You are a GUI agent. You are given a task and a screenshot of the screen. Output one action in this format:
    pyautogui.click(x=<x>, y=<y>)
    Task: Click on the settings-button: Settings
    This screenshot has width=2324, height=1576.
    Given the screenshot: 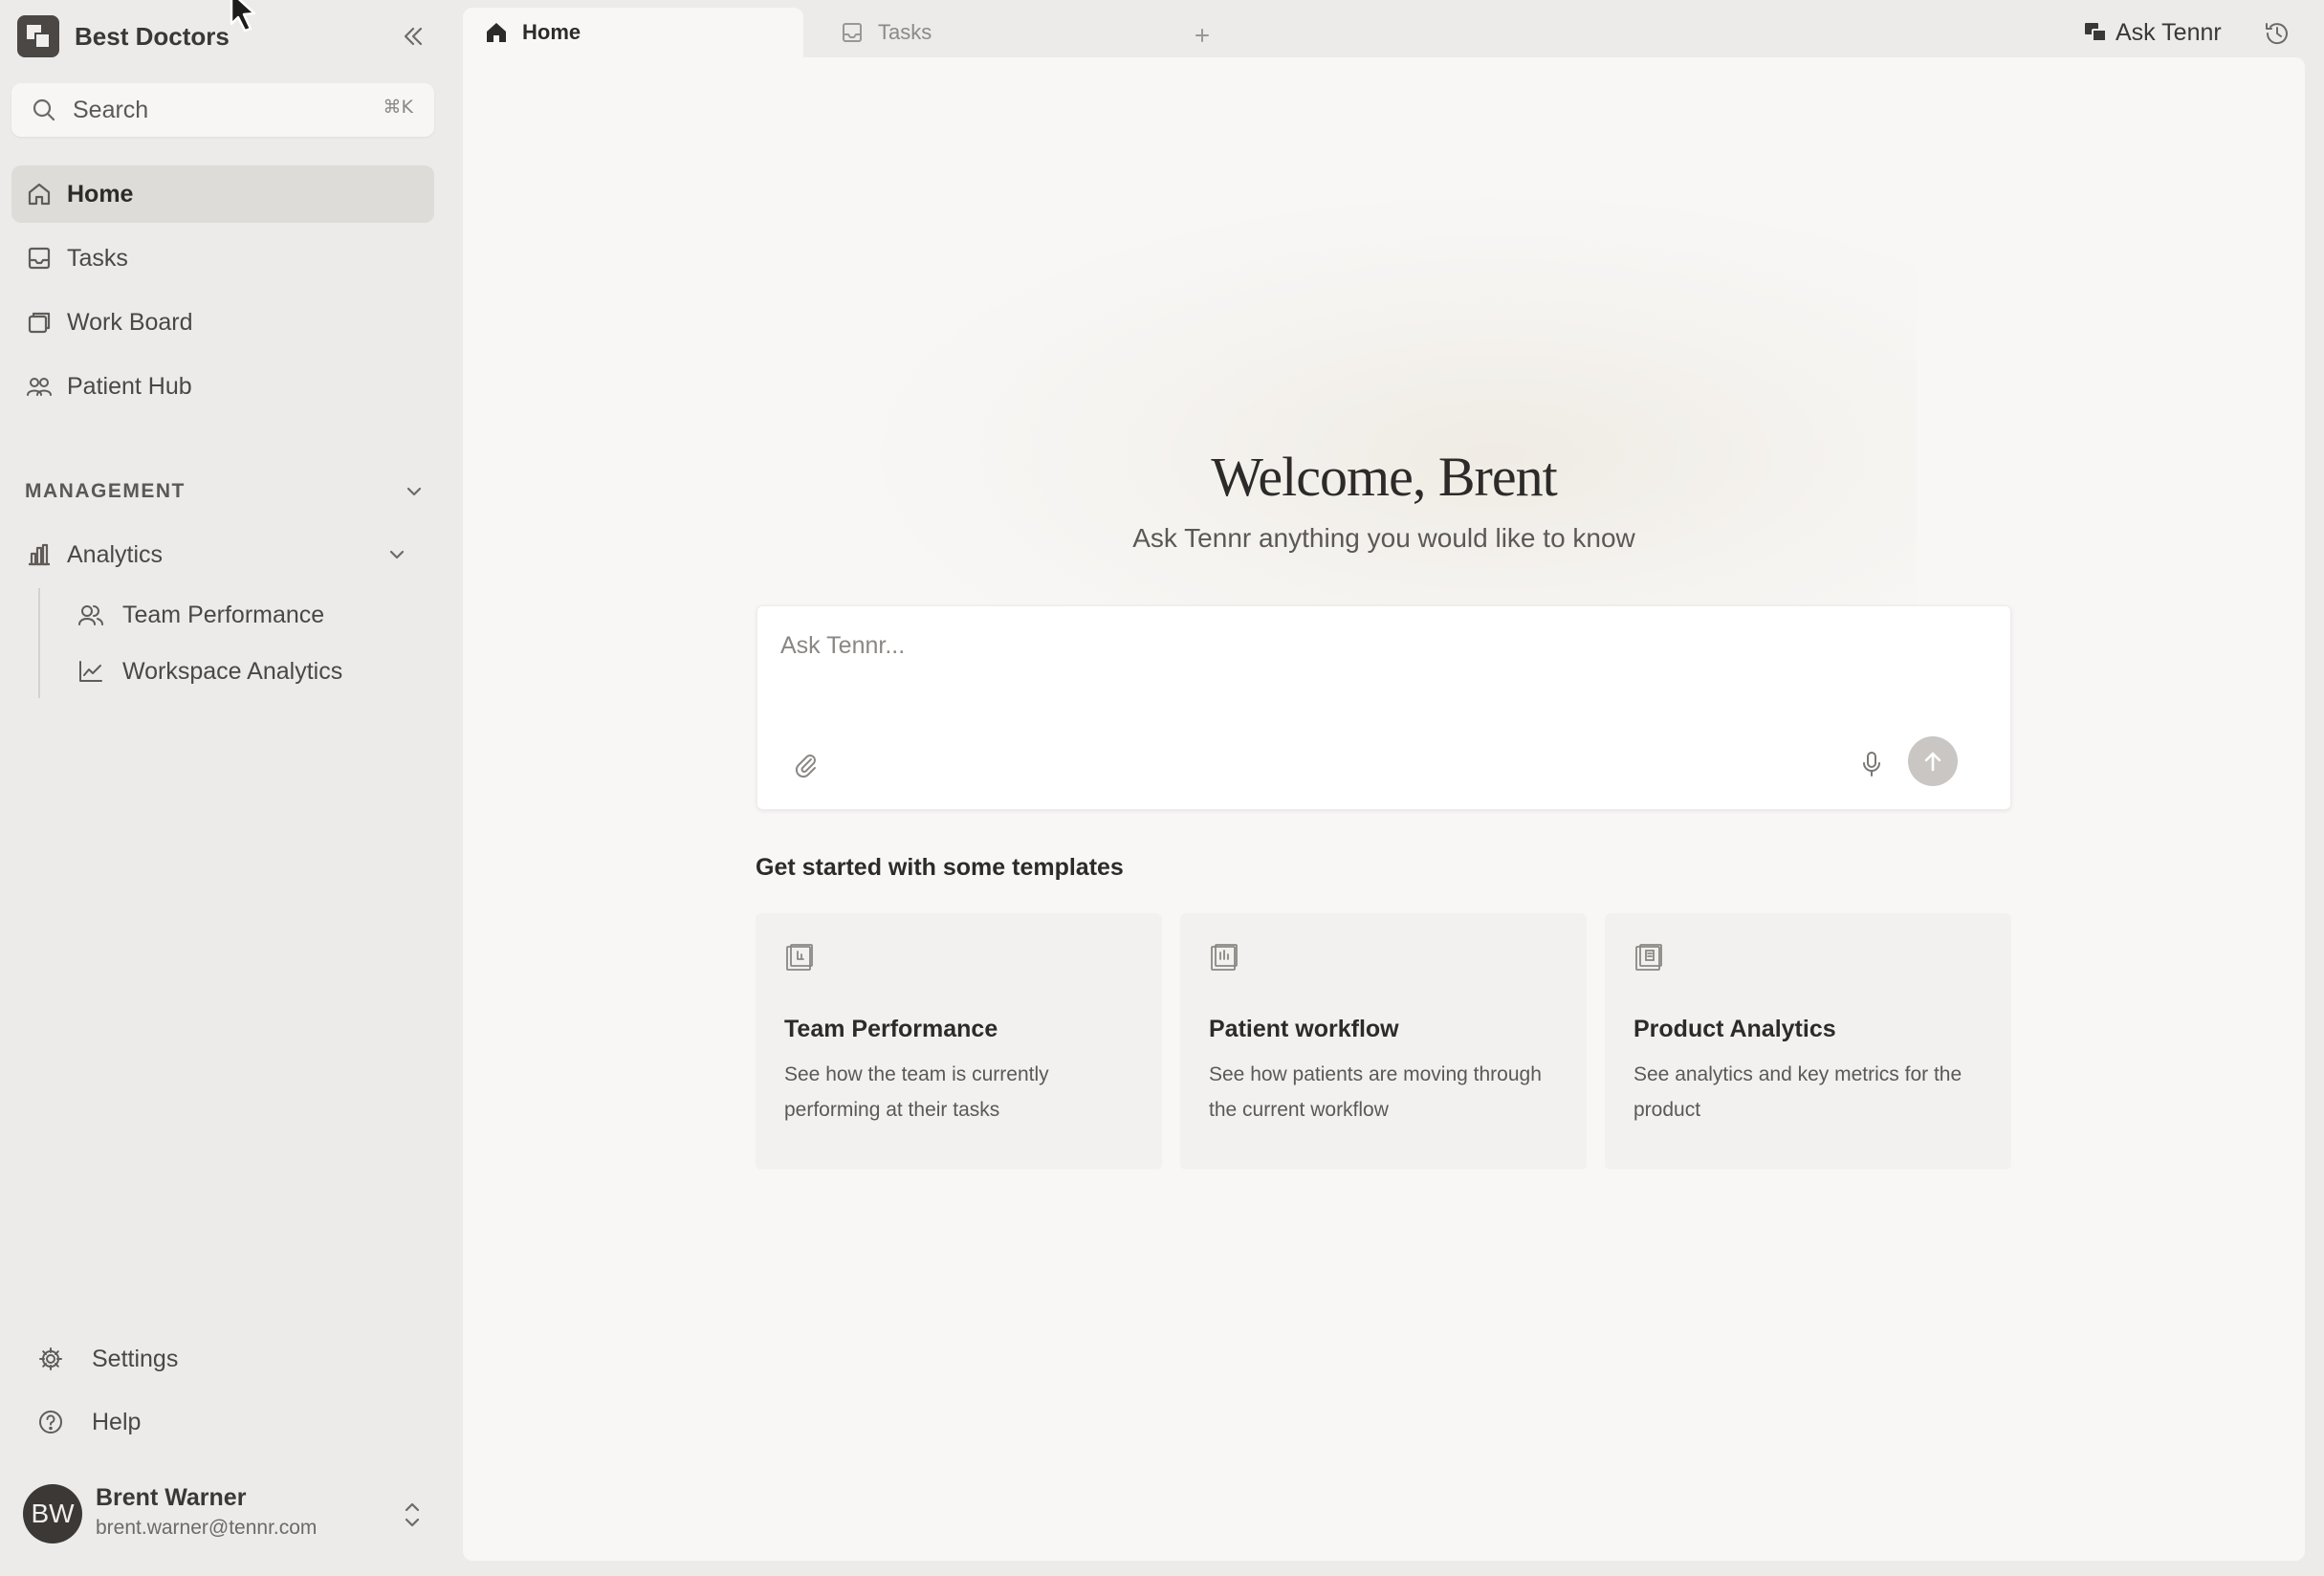 What is the action you would take?
    pyautogui.click(x=107, y=1359)
    